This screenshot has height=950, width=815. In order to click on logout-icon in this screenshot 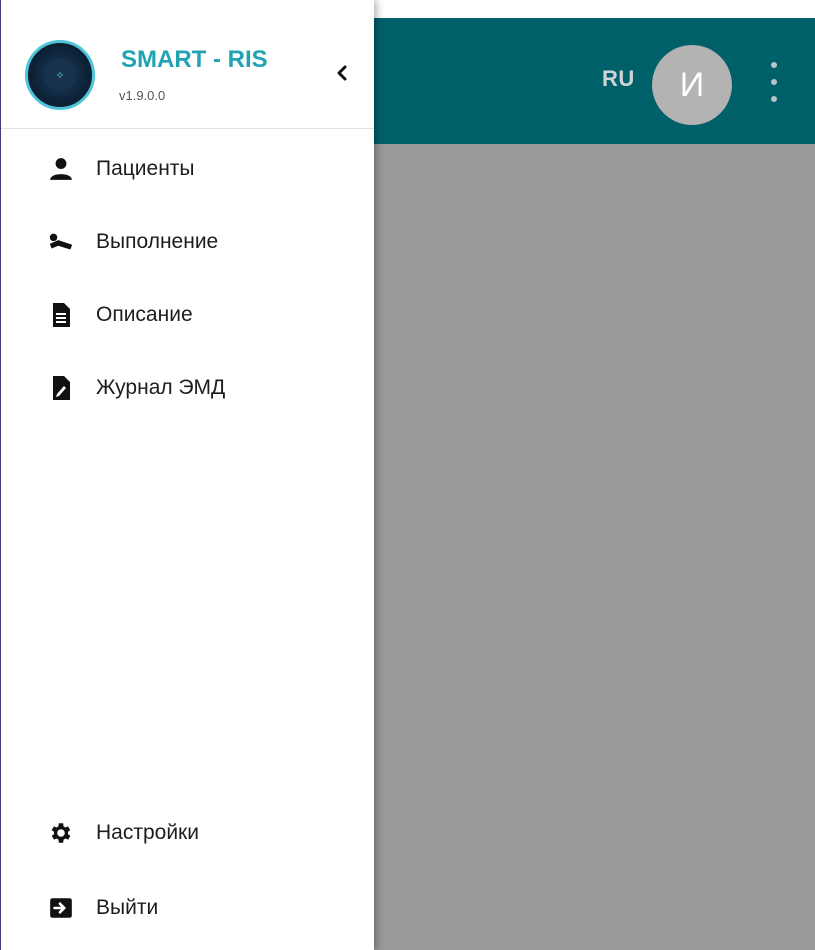, I will do `click(61, 908)`.